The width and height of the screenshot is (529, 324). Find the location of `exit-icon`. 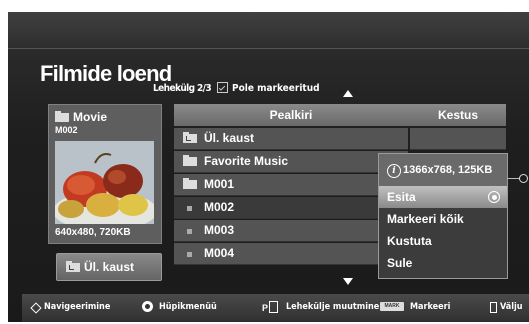

exit-icon is located at coordinates (493, 307).